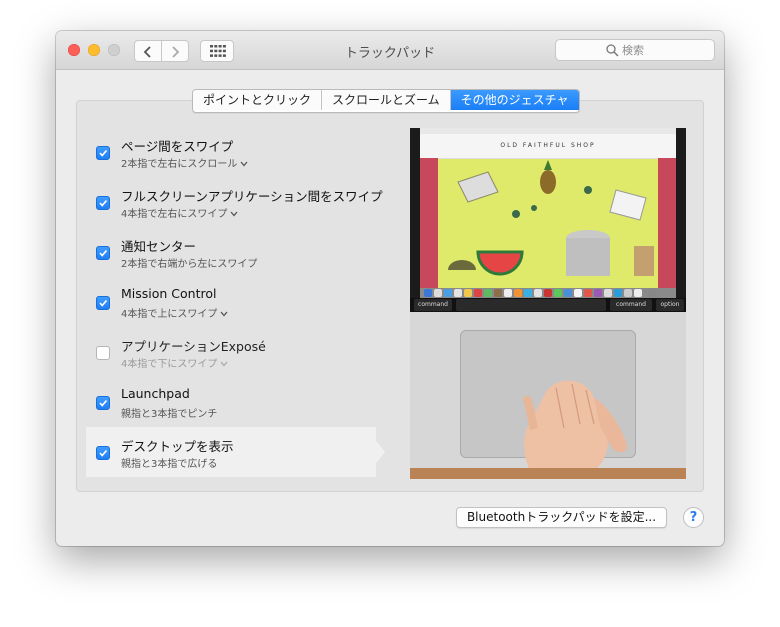  What do you see at coordinates (693, 517) in the screenshot?
I see `help-button: ?` at bounding box center [693, 517].